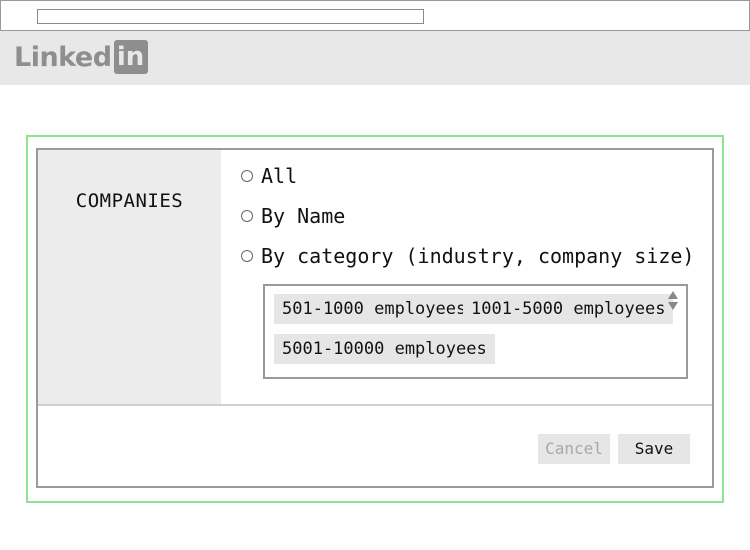 The image size is (750, 550). Describe the element at coordinates (303, 216) in the screenshot. I see `radio-label: By Name` at that location.